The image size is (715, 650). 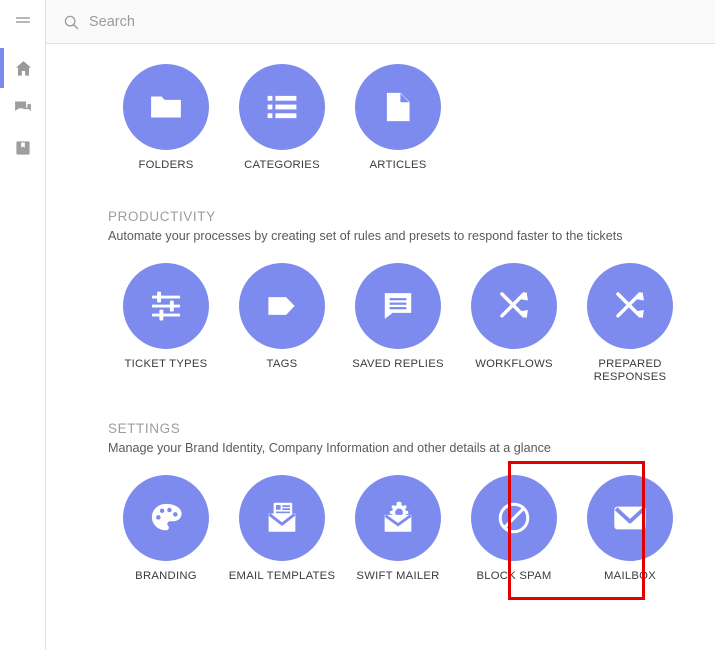 What do you see at coordinates (166, 575) in the screenshot?
I see `tile-label: BRANDING` at bounding box center [166, 575].